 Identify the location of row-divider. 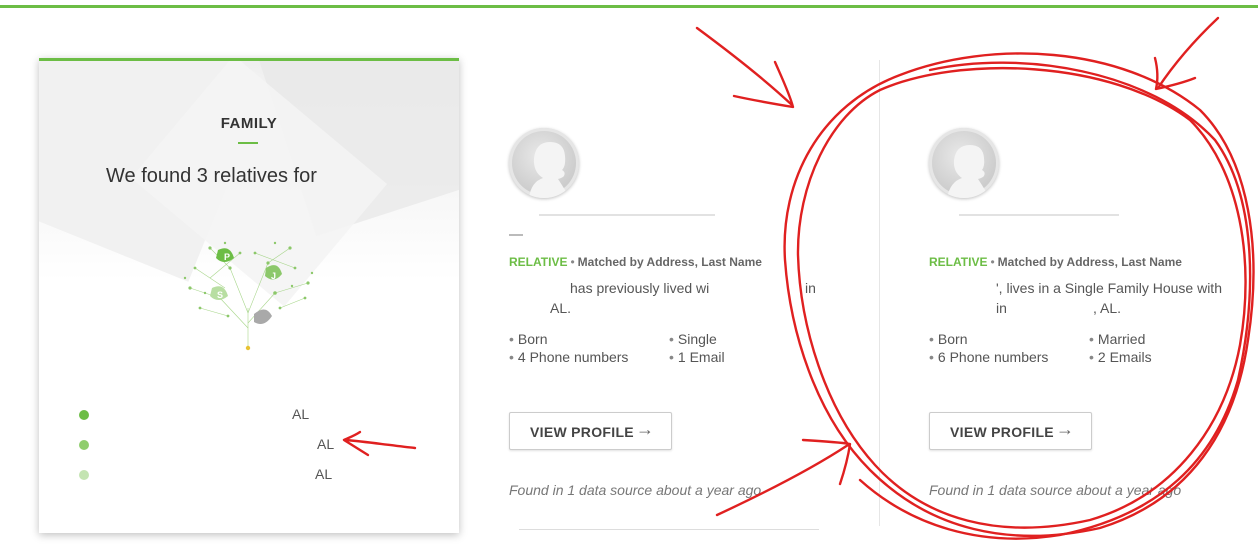
(669, 529).